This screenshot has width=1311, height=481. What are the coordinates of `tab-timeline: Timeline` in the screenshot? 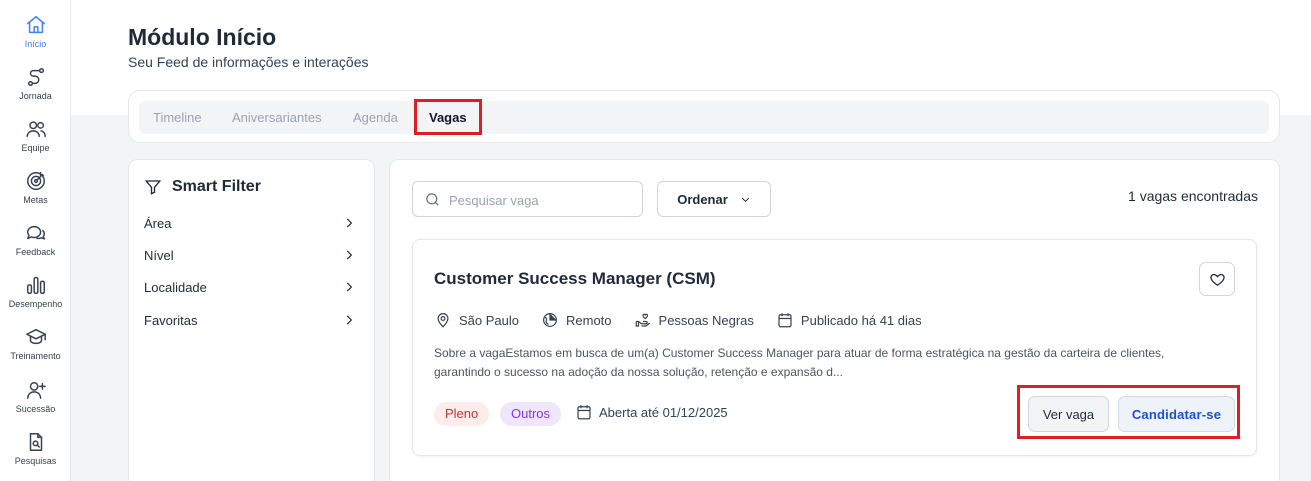 It's located at (177, 117).